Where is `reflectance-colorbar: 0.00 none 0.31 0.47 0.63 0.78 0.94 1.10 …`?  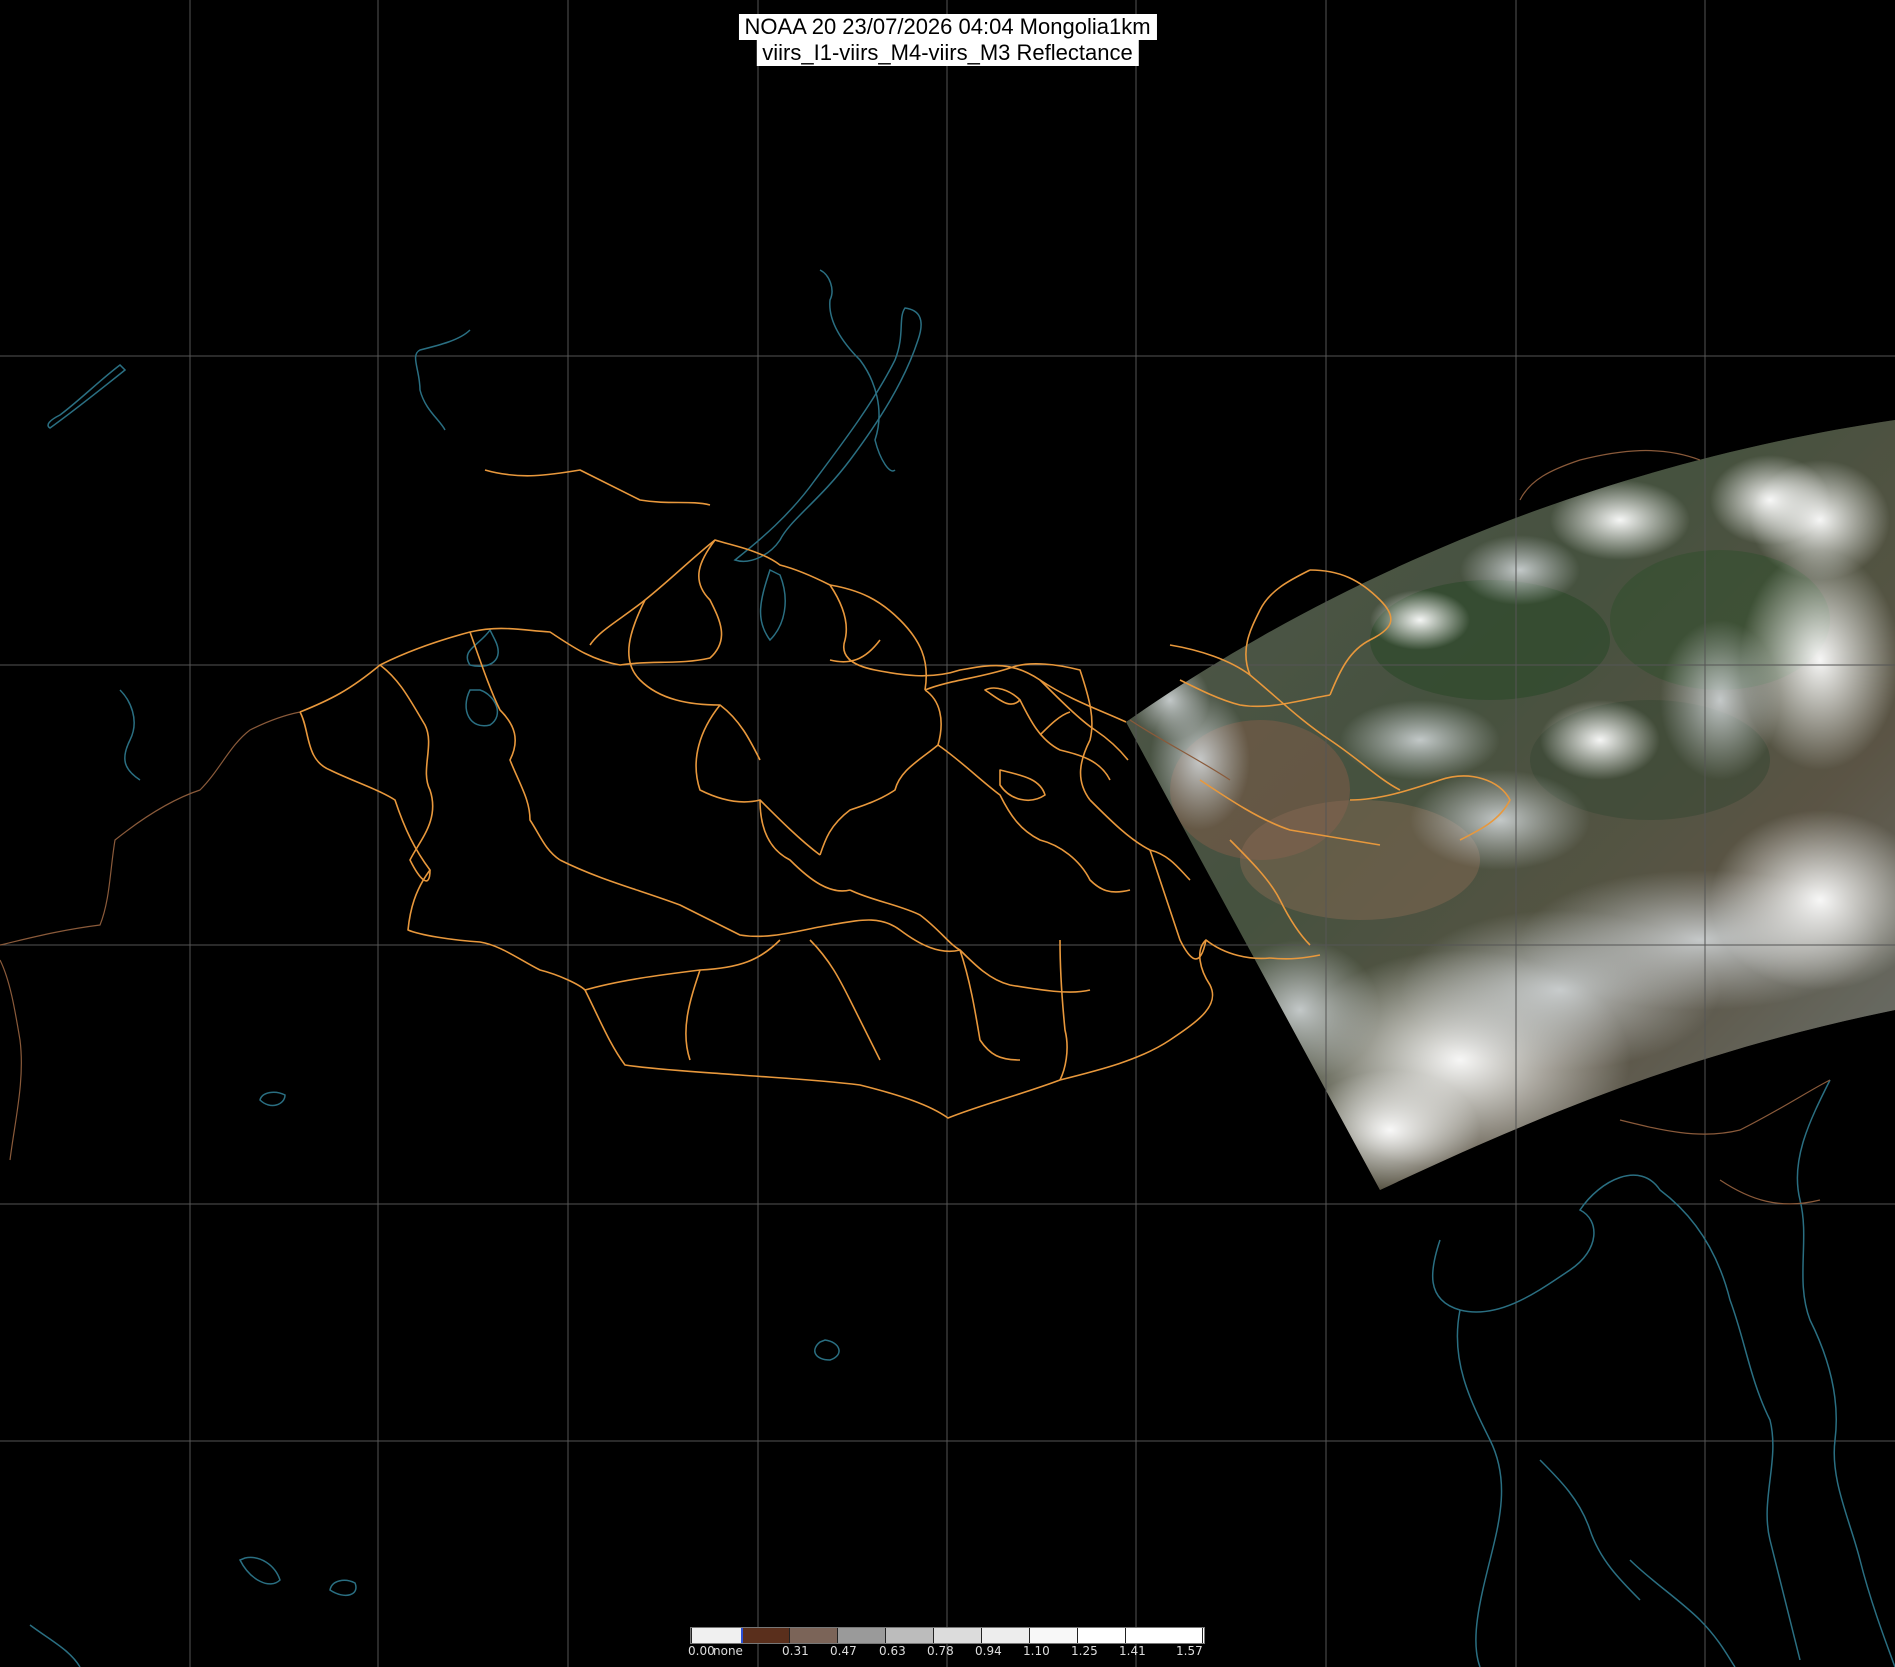 reflectance-colorbar: 0.00 none 0.31 0.47 0.63 0.78 0.94 1.10 … is located at coordinates (946, 1646).